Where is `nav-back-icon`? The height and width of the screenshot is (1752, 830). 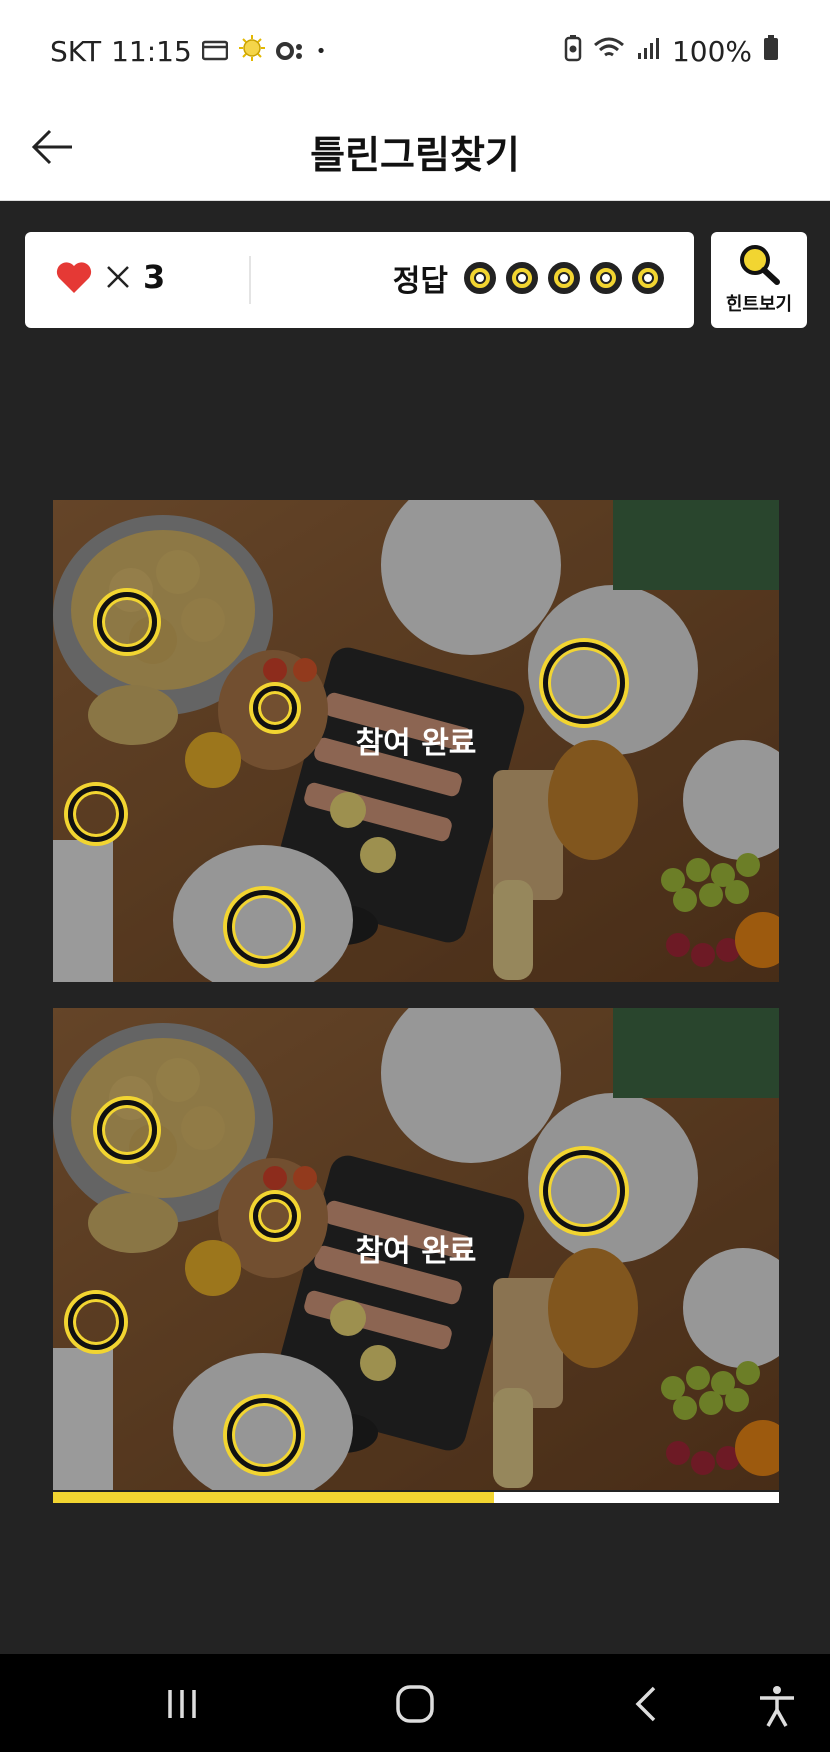
nav-back-icon is located at coordinates (645, 1704).